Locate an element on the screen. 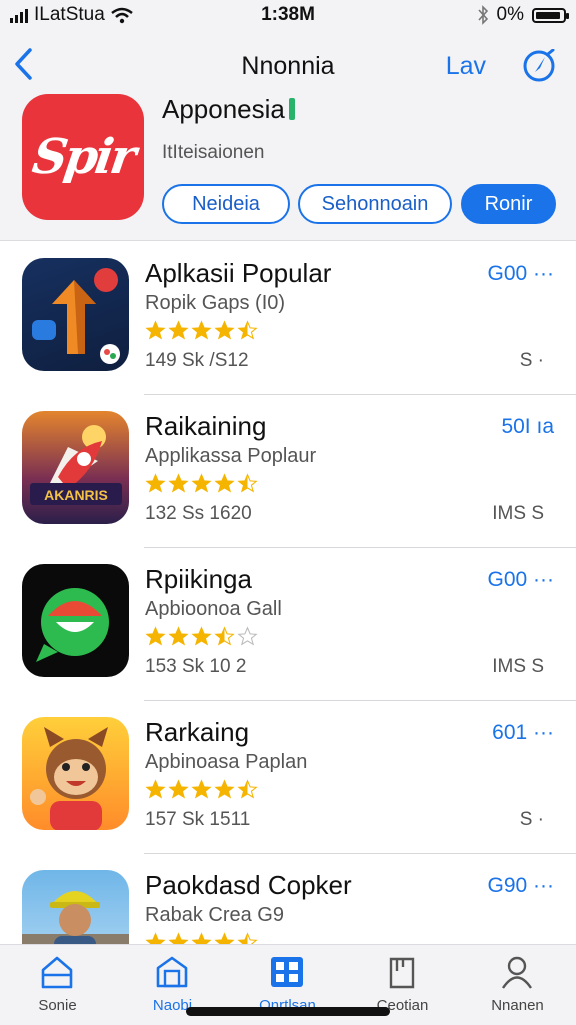  app-icon-logo: Spir is located at coordinates (83, 157).